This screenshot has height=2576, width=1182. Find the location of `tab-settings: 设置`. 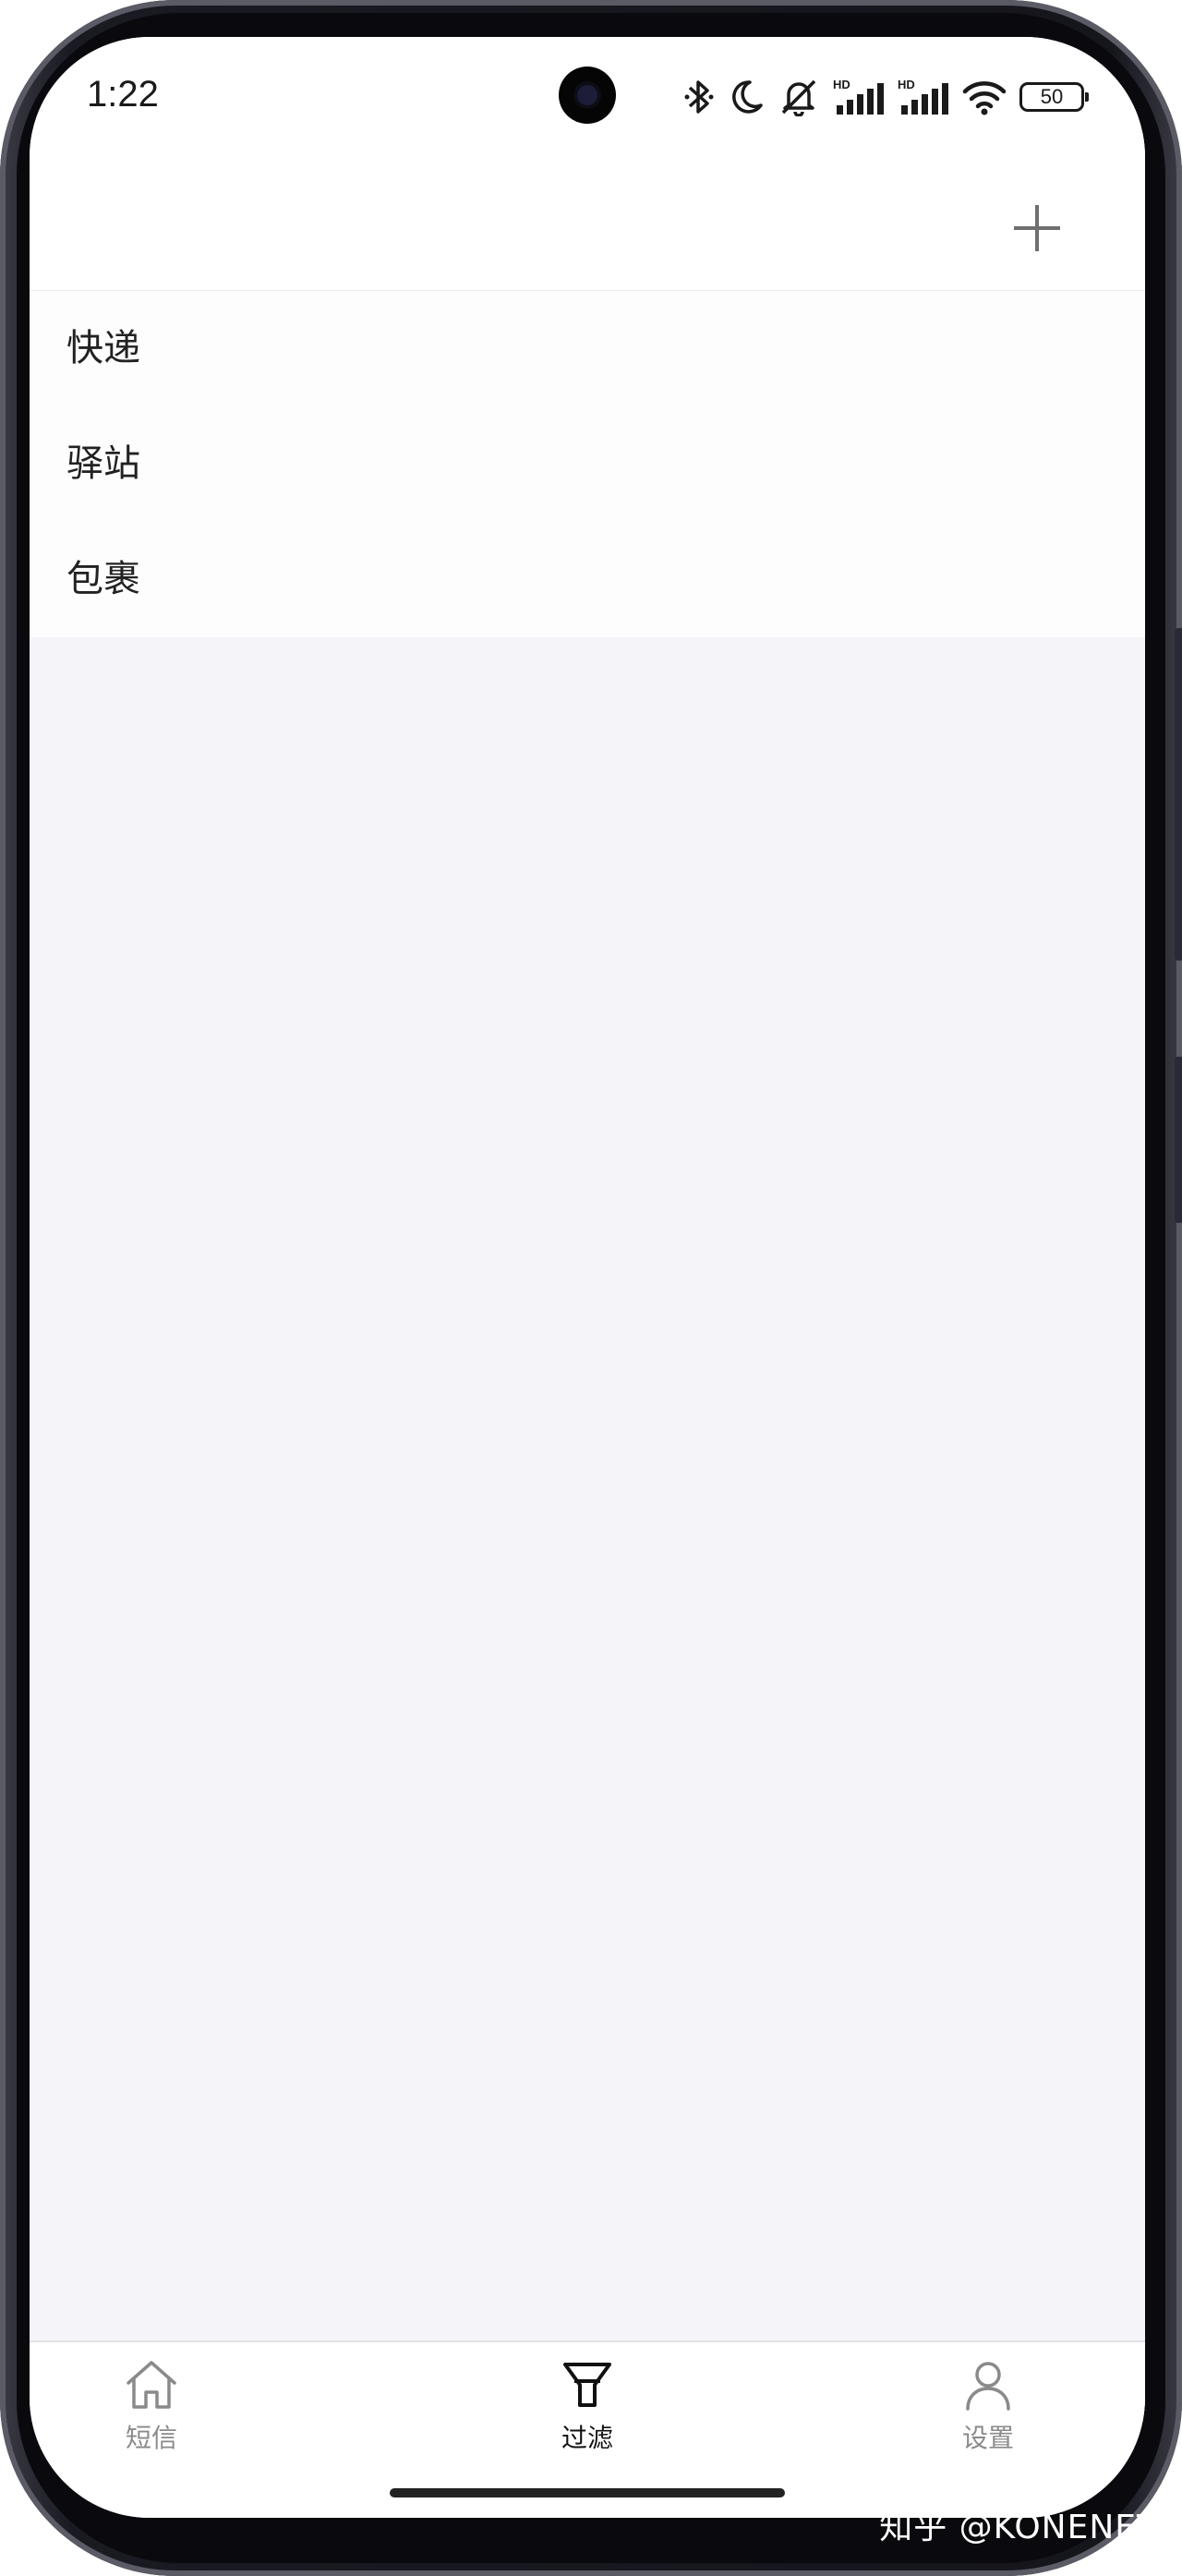

tab-settings: 设置 is located at coordinates (988, 2407).